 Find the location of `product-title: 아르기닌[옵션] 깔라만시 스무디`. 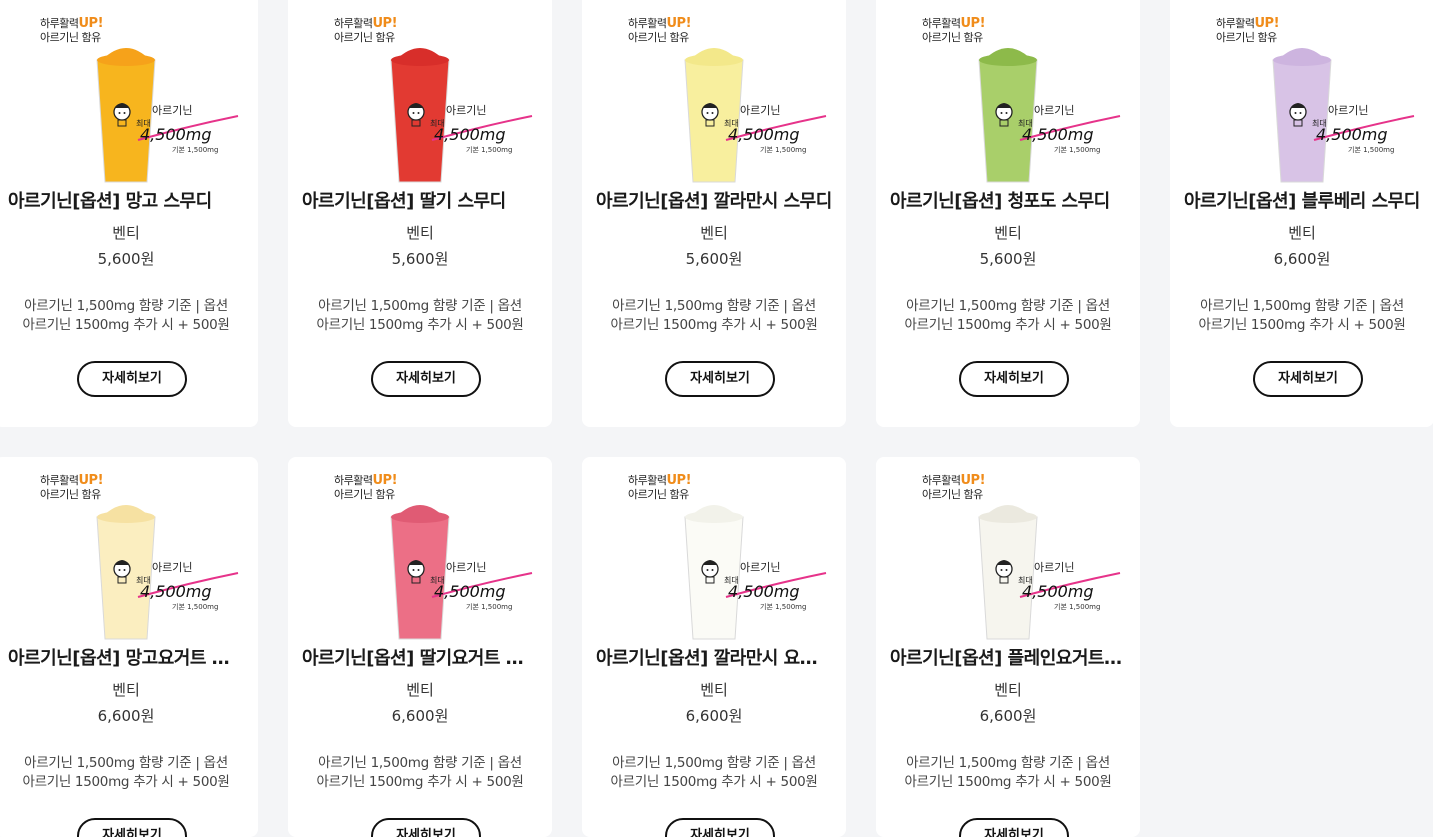

product-title: 아르기닌[옵션] 깔라만시 스무디 is located at coordinates (714, 200).